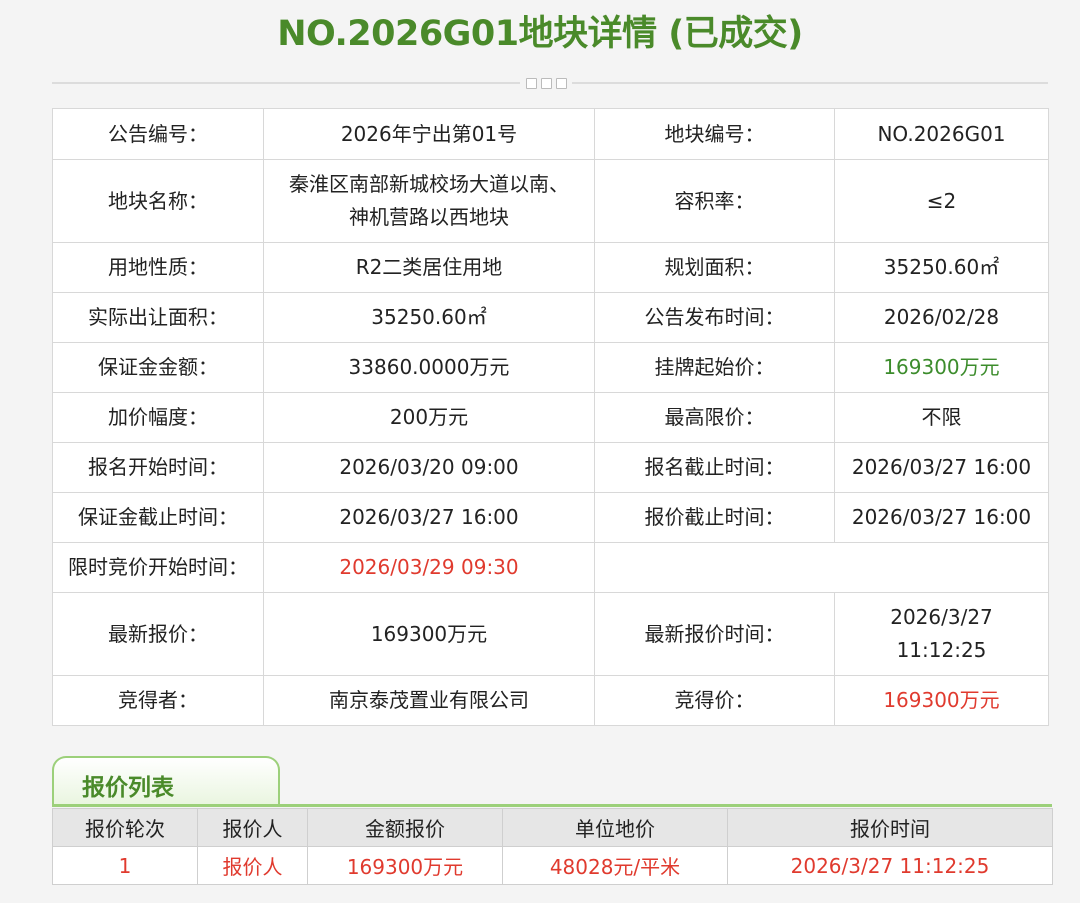  Describe the element at coordinates (252, 827) in the screenshot. I see `col-header-bidder: 报价人` at that location.